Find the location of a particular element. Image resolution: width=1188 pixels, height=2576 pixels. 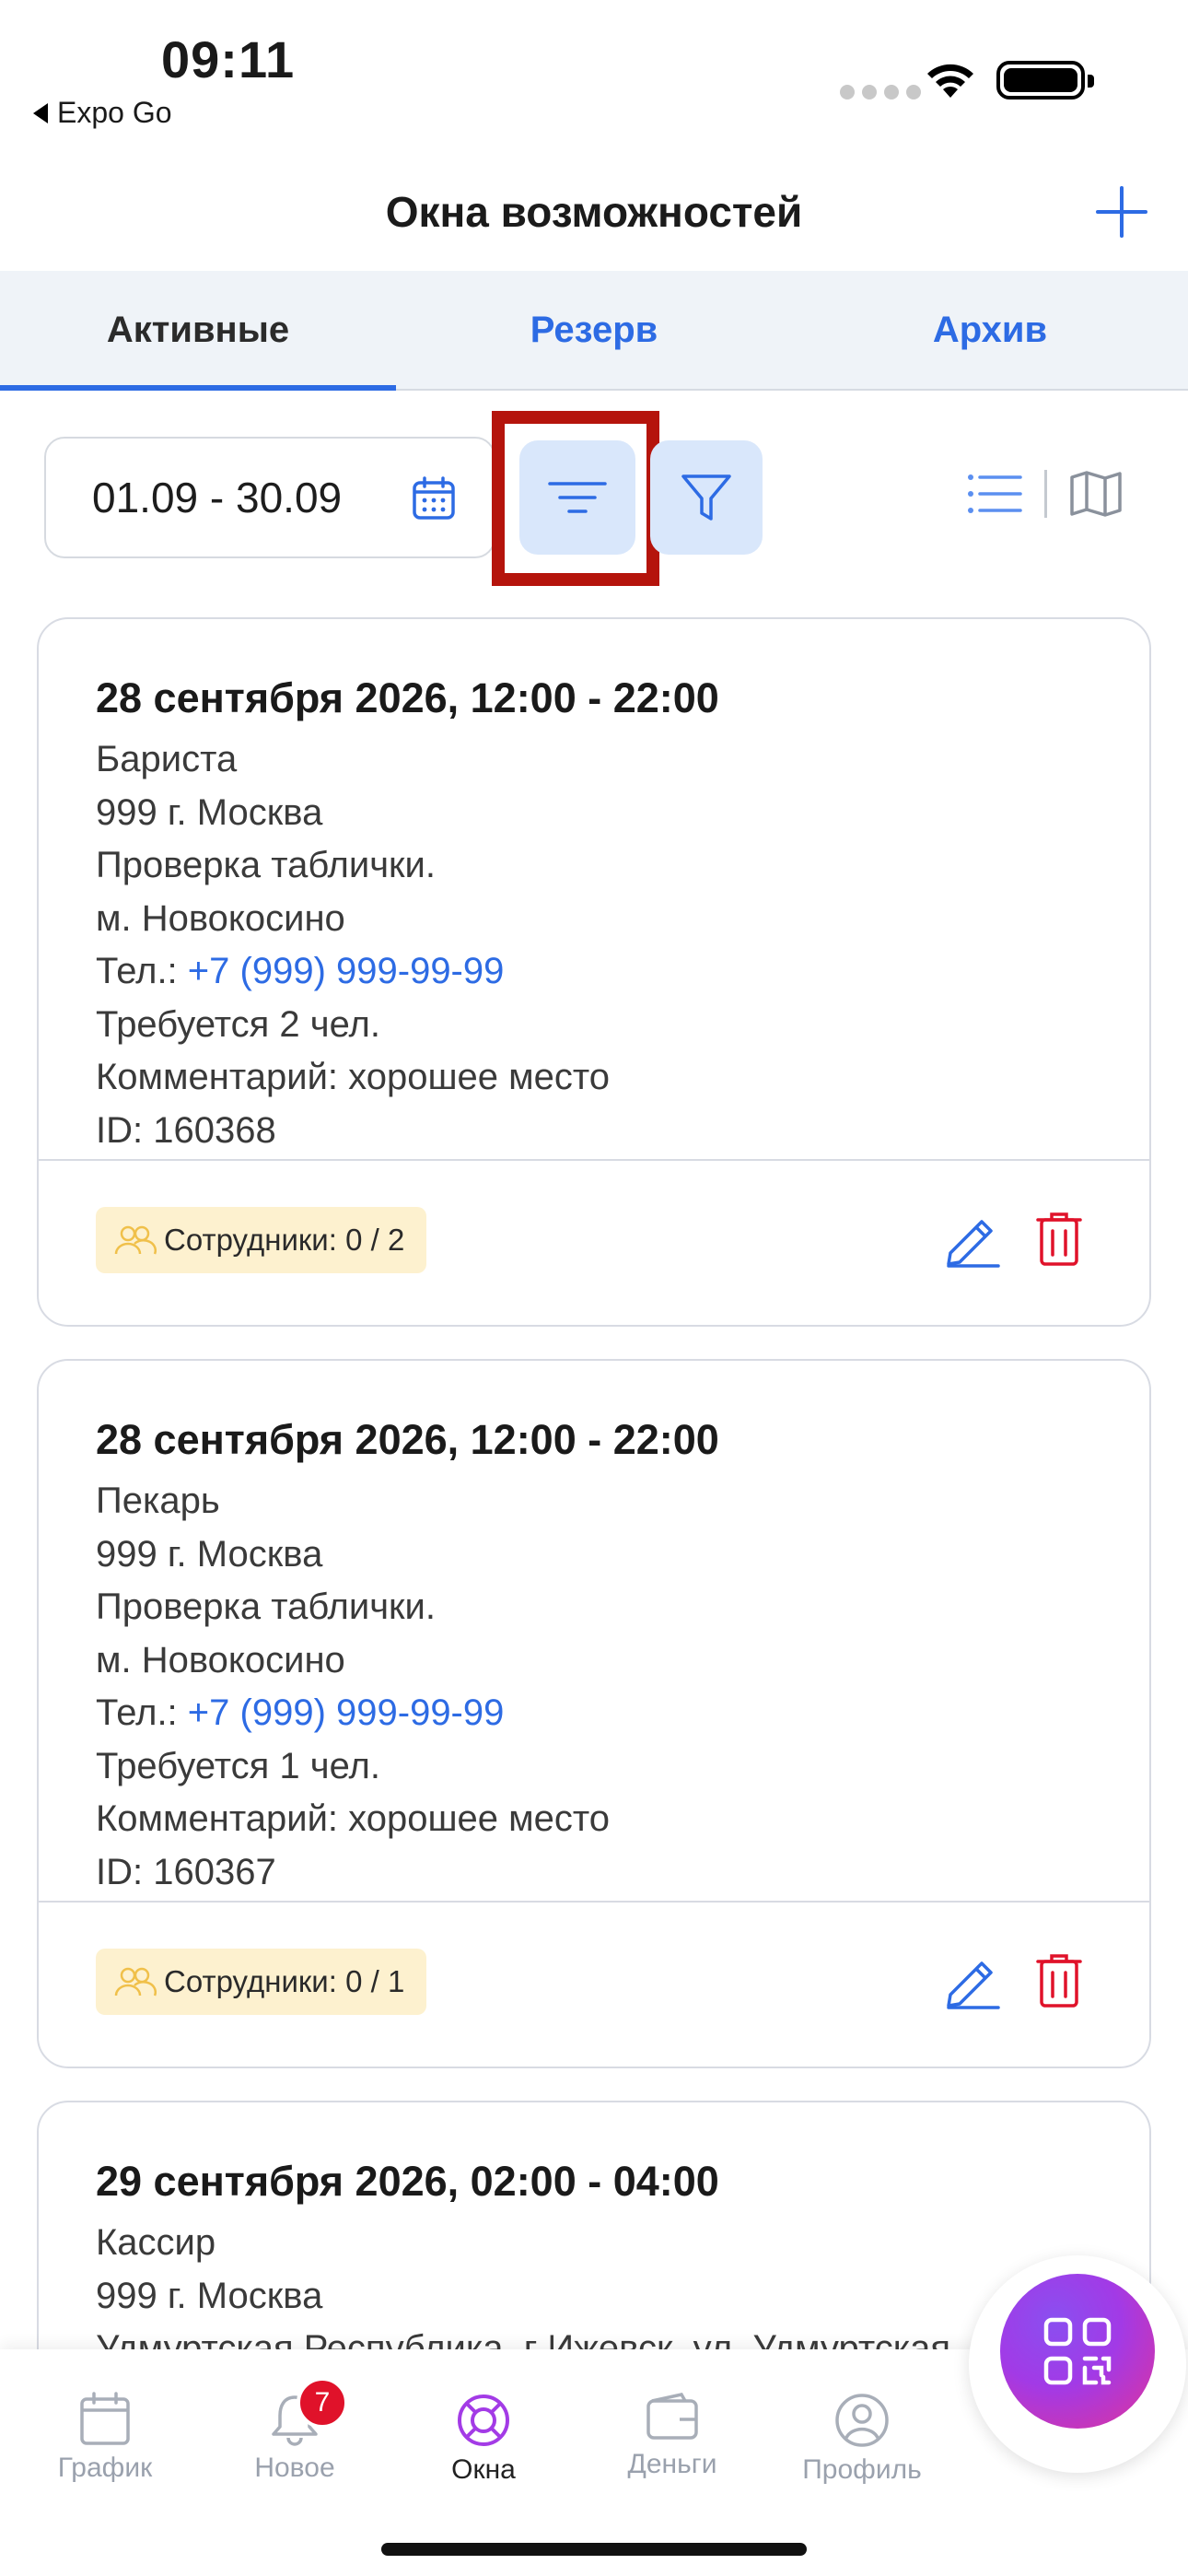

page-title: Окна возможностей is located at coordinates (594, 212).